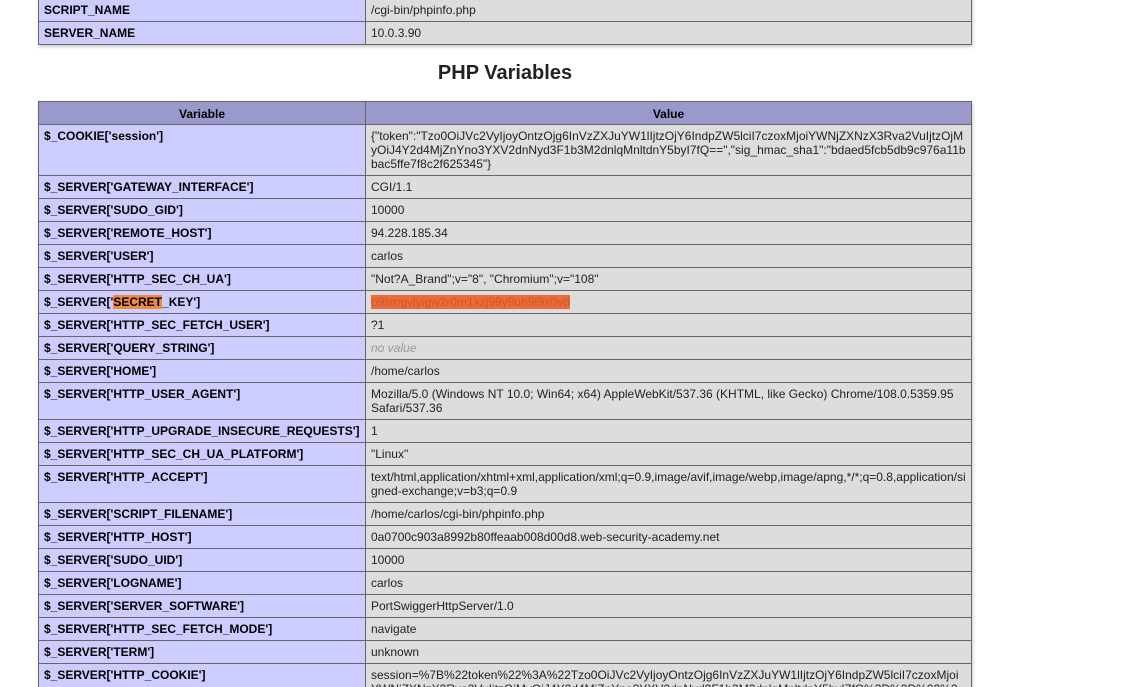 The image size is (1135, 687). I want to click on variable-value: no value, so click(668, 348).